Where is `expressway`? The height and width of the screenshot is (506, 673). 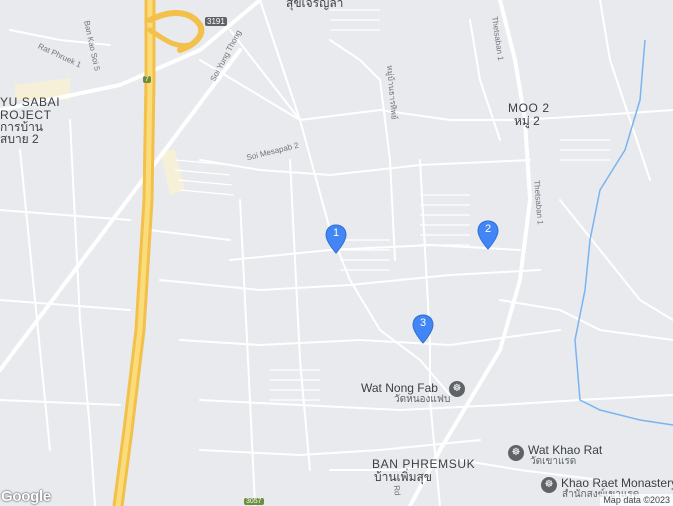
expressway is located at coordinates (158, 253).